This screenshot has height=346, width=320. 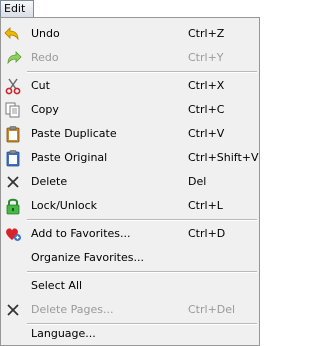 I want to click on menu-item-shortcut: Ctrl+Z, so click(x=206, y=33).